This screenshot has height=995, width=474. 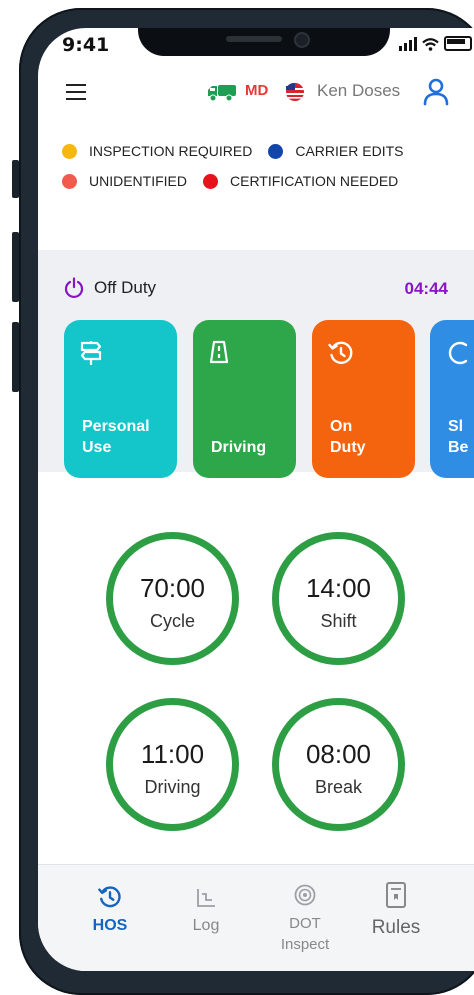 I want to click on system-icons, so click(x=435, y=43).